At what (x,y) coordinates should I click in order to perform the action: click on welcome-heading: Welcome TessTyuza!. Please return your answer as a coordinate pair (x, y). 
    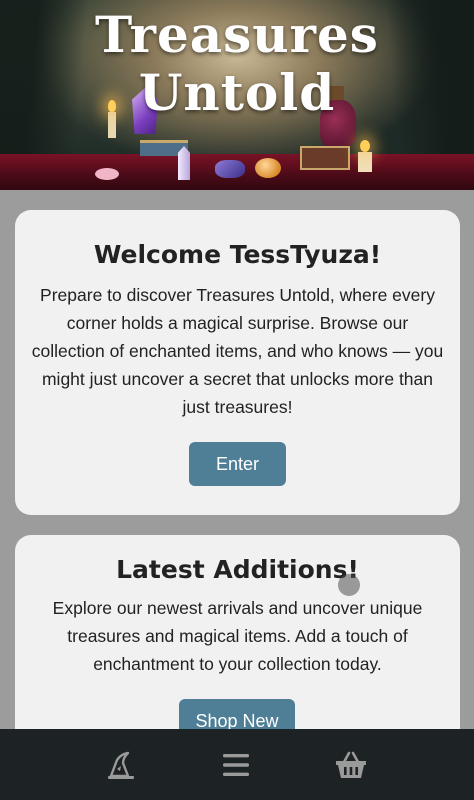
    Looking at the image, I should click on (237, 254).